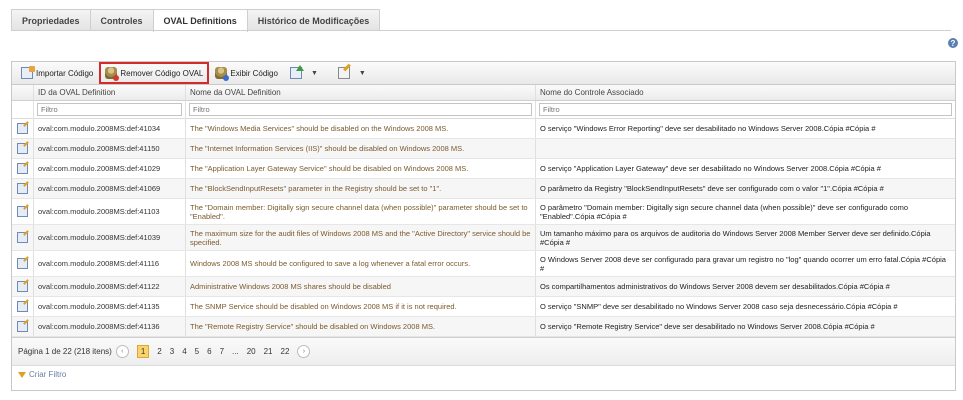 Image resolution: width=963 pixels, height=400 pixels. Describe the element at coordinates (483, 374) in the screenshot. I see `create-filter-link: Criar Filtro` at that location.